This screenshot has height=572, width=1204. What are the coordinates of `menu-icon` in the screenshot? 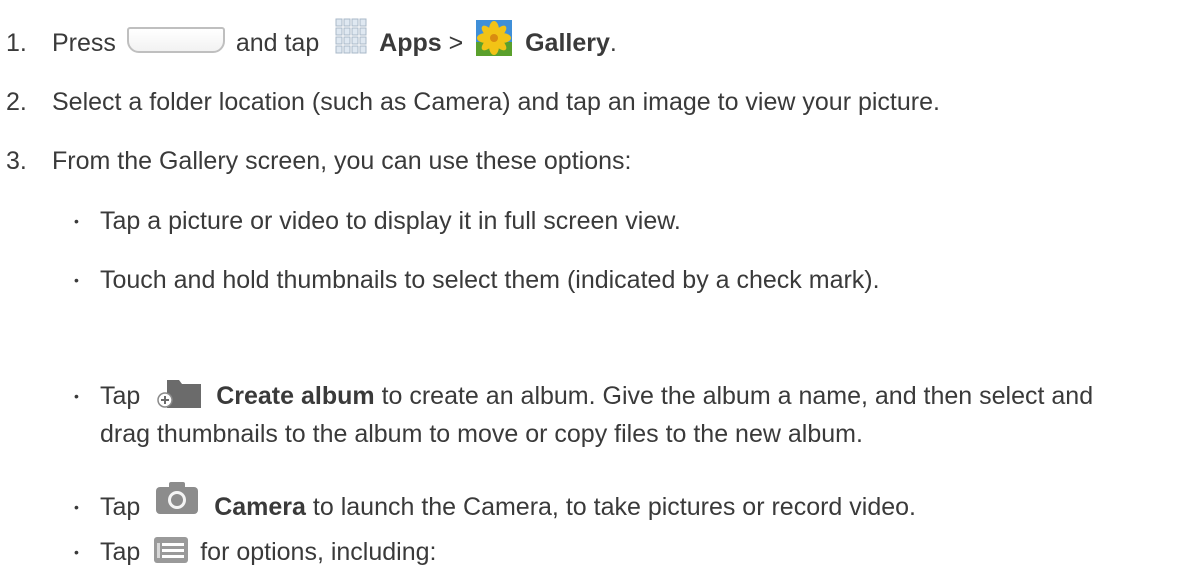 It's located at (171, 550).